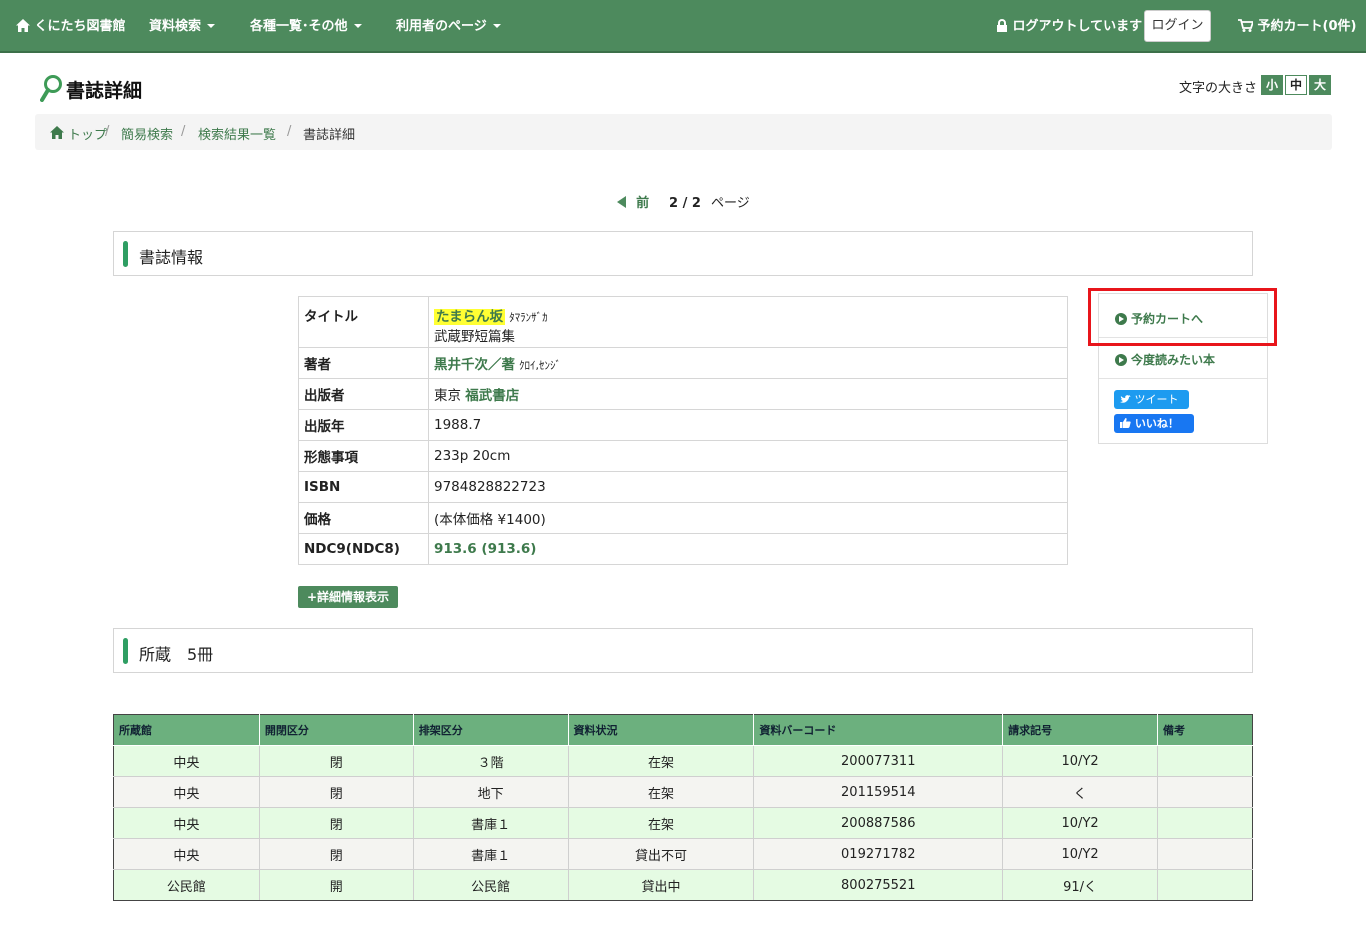 This screenshot has height=925, width=1366. I want to click on column-header: 請求記号, so click(1080, 730).